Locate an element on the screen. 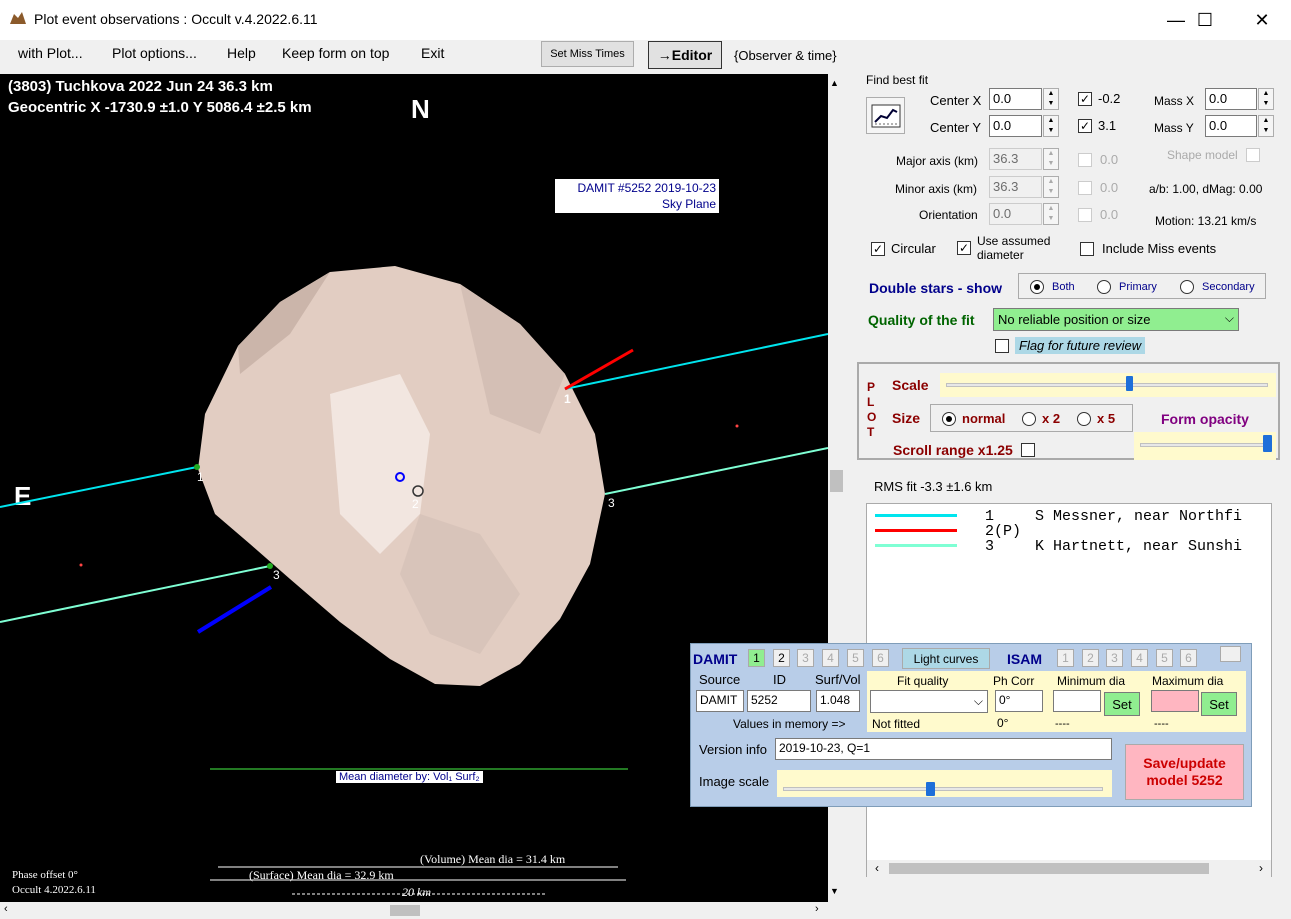 The height and width of the screenshot is (919, 1291). center-y-checkbox: ✓ 3.1 is located at coordinates (1097, 125).